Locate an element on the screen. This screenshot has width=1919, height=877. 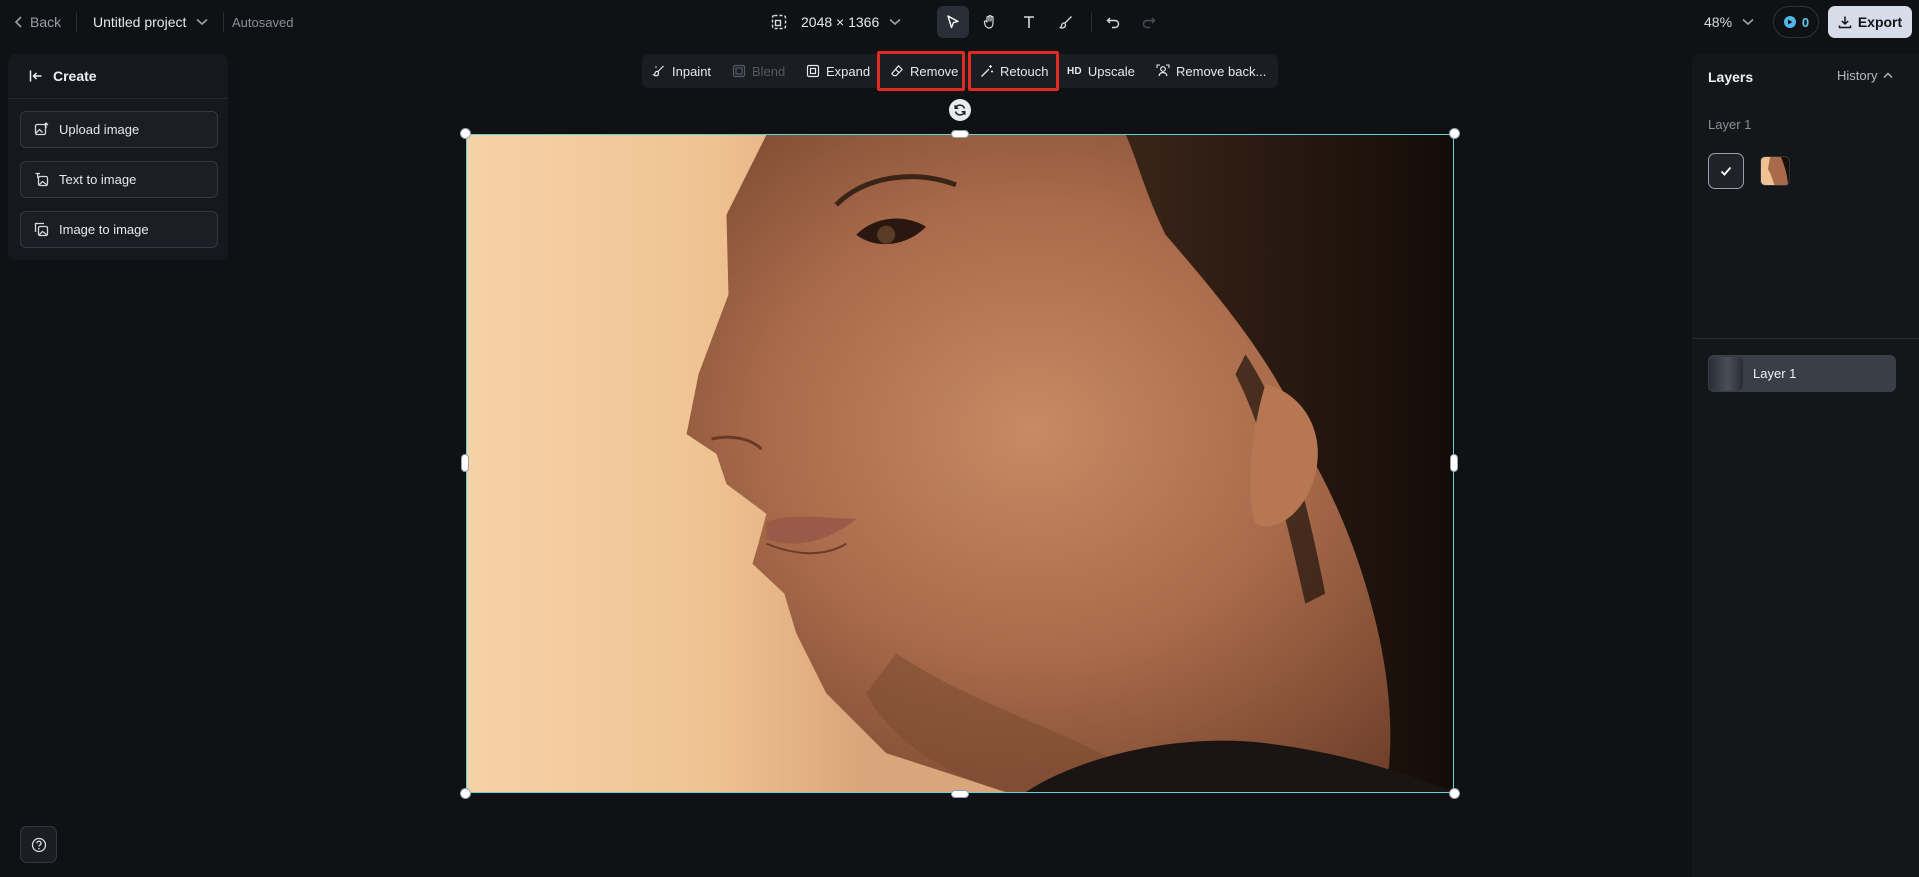
upload-image-button: Upload image is located at coordinates (119, 129).